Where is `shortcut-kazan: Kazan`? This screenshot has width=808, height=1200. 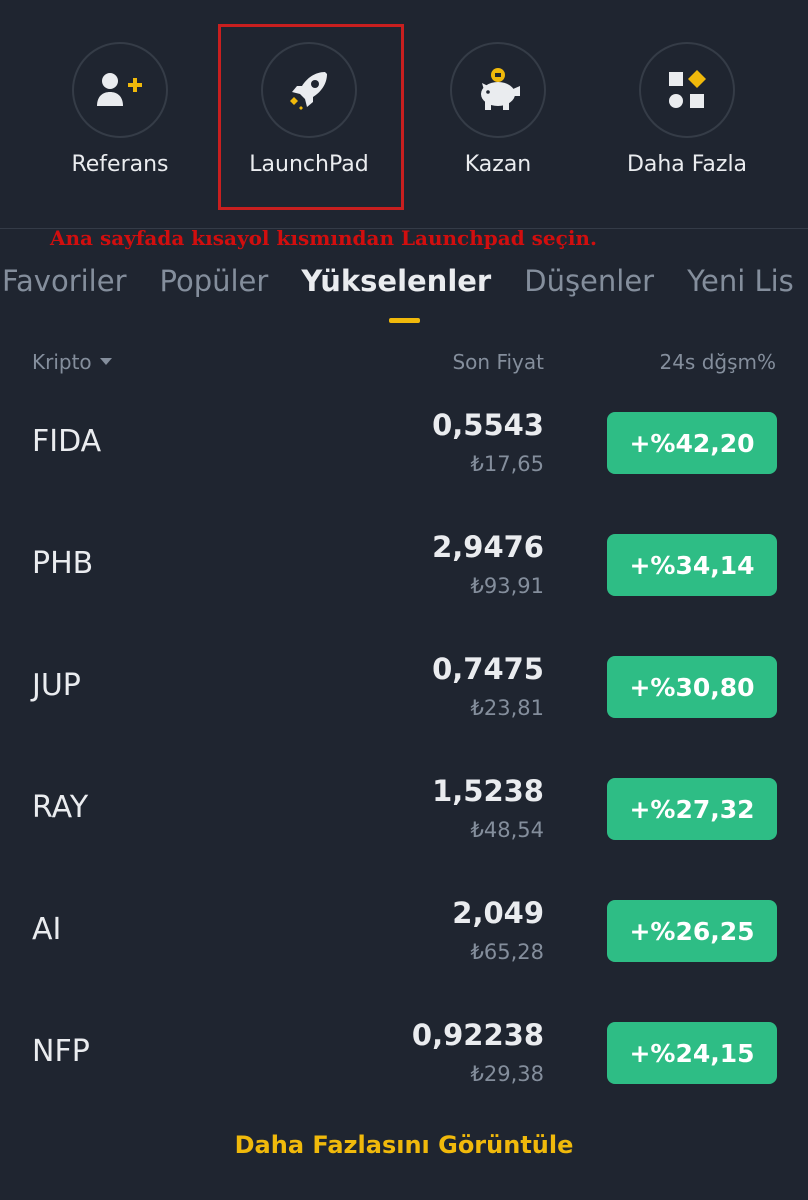
shortcut-kazan: Kazan is located at coordinates (498, 109).